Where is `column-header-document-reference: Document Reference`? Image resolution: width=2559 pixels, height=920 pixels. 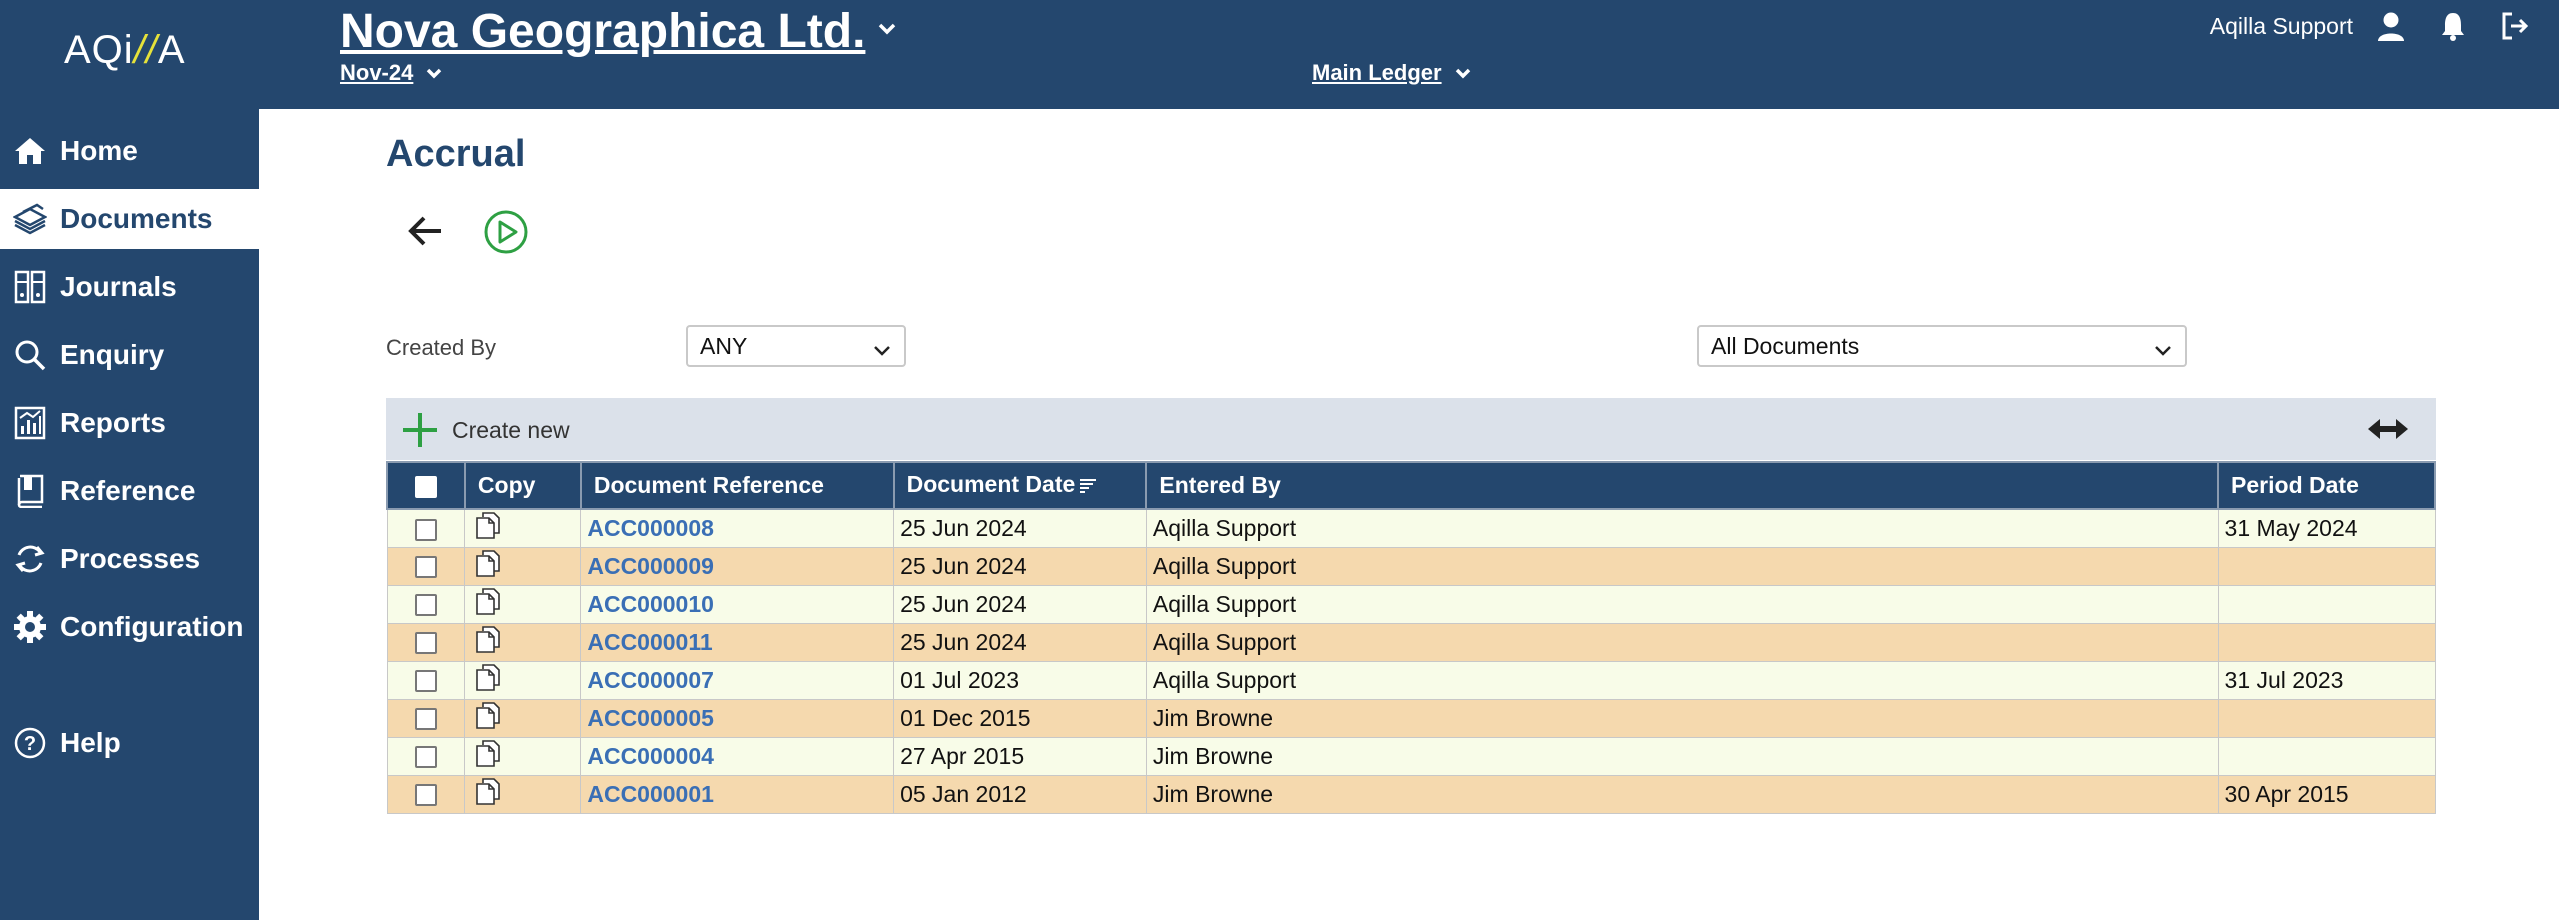
column-header-document-reference: Document Reference is located at coordinates (737, 485).